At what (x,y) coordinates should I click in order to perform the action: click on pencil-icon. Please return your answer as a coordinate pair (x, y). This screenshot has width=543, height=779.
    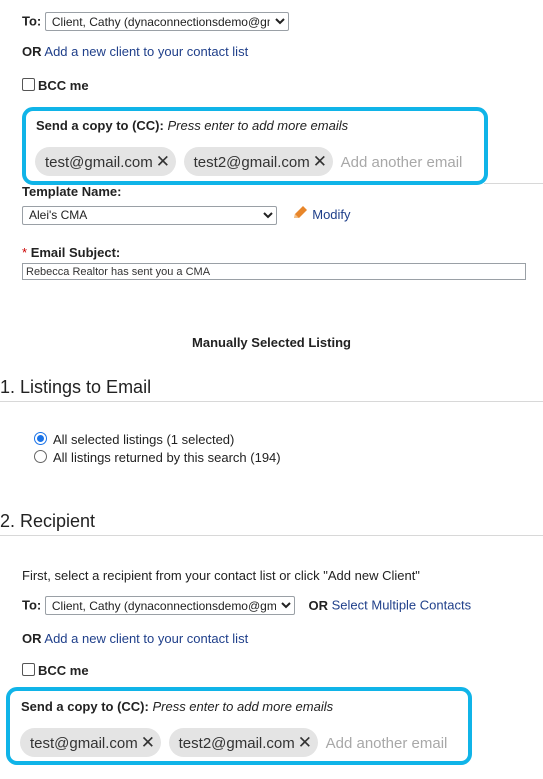
    Looking at the image, I should click on (300, 214).